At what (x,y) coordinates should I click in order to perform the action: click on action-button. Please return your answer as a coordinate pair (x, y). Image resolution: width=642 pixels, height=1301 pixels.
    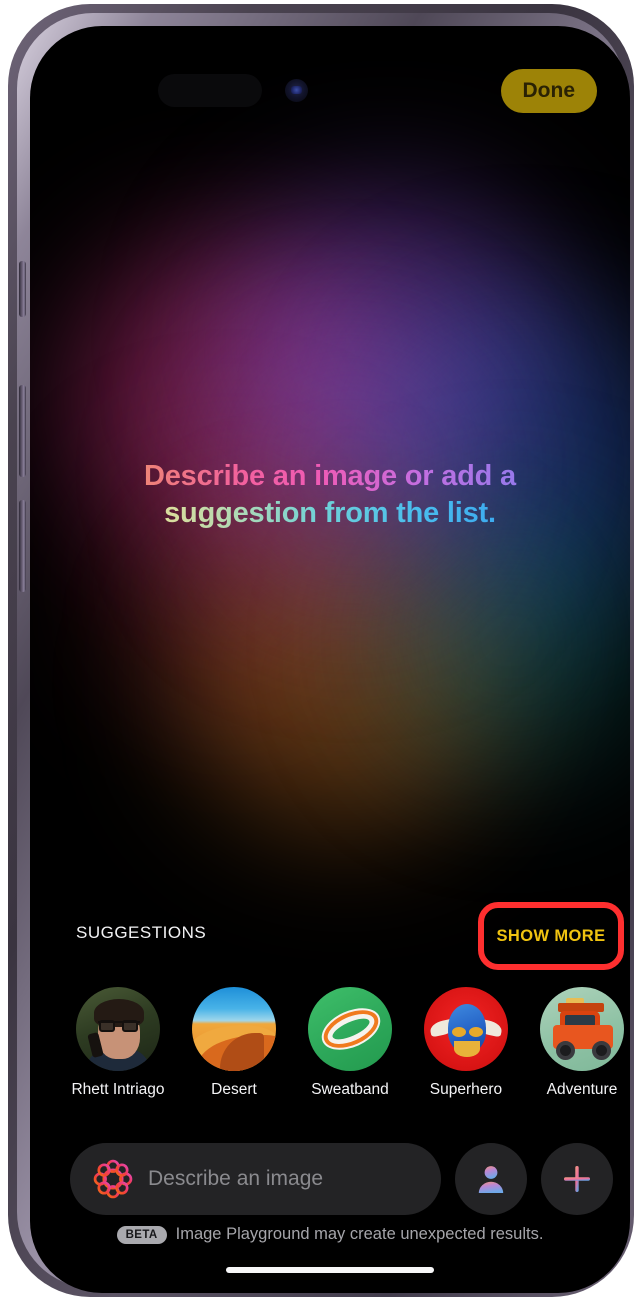
    Looking at the image, I should click on (22, 289).